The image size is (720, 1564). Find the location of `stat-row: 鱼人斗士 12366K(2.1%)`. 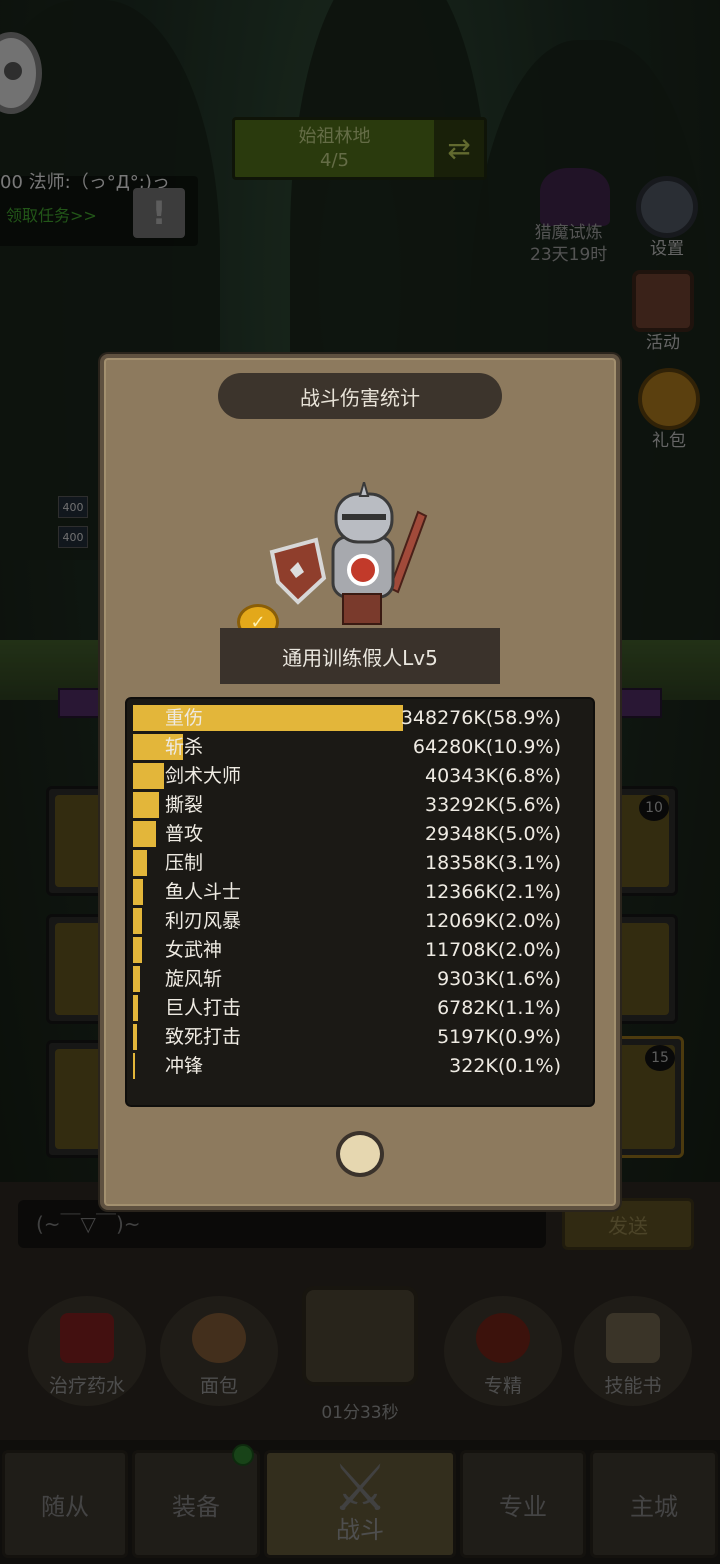

stat-row: 鱼人斗士 12366K(2.1%) is located at coordinates (362, 892).